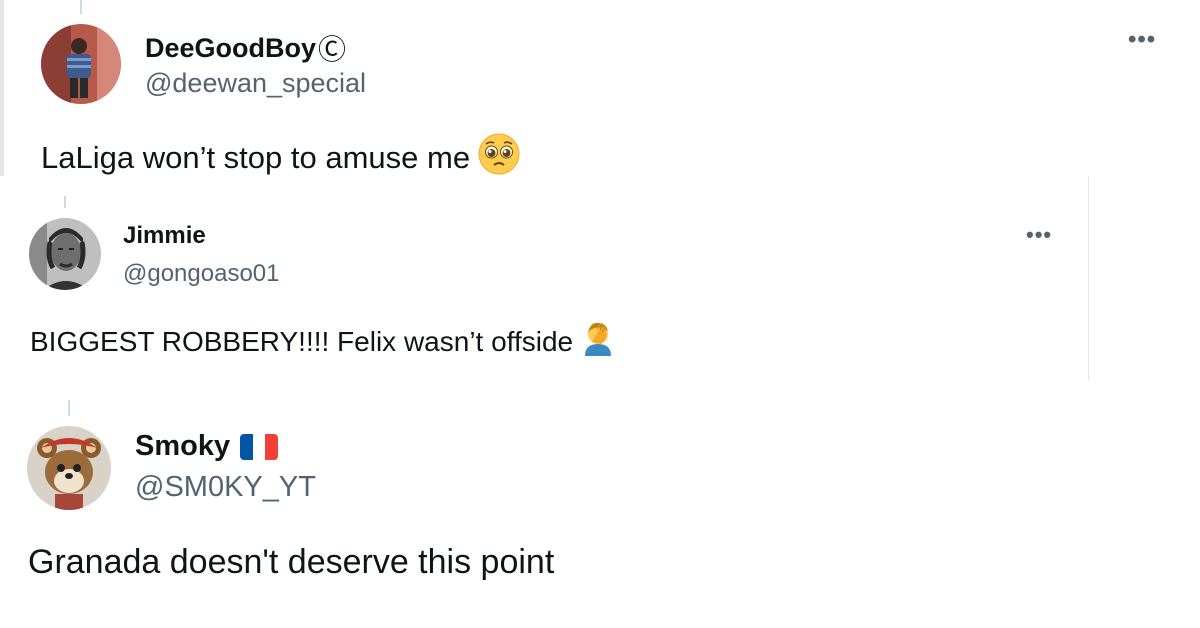 The height and width of the screenshot is (628, 1200). I want to click on user-handle: @deewan_special, so click(255, 83).